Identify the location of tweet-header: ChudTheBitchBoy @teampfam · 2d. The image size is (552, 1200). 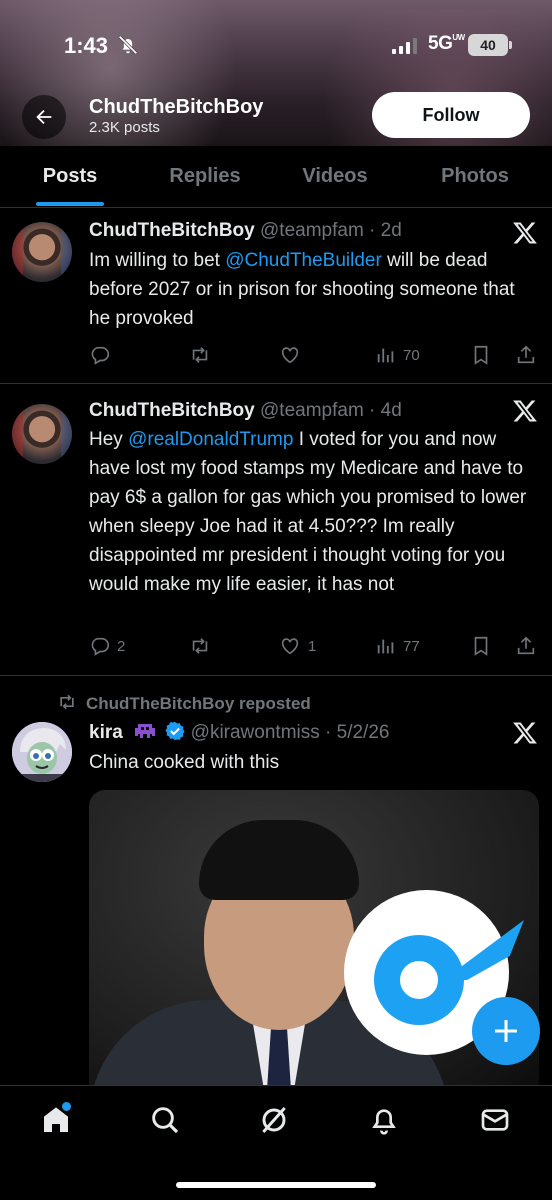
(245, 231).